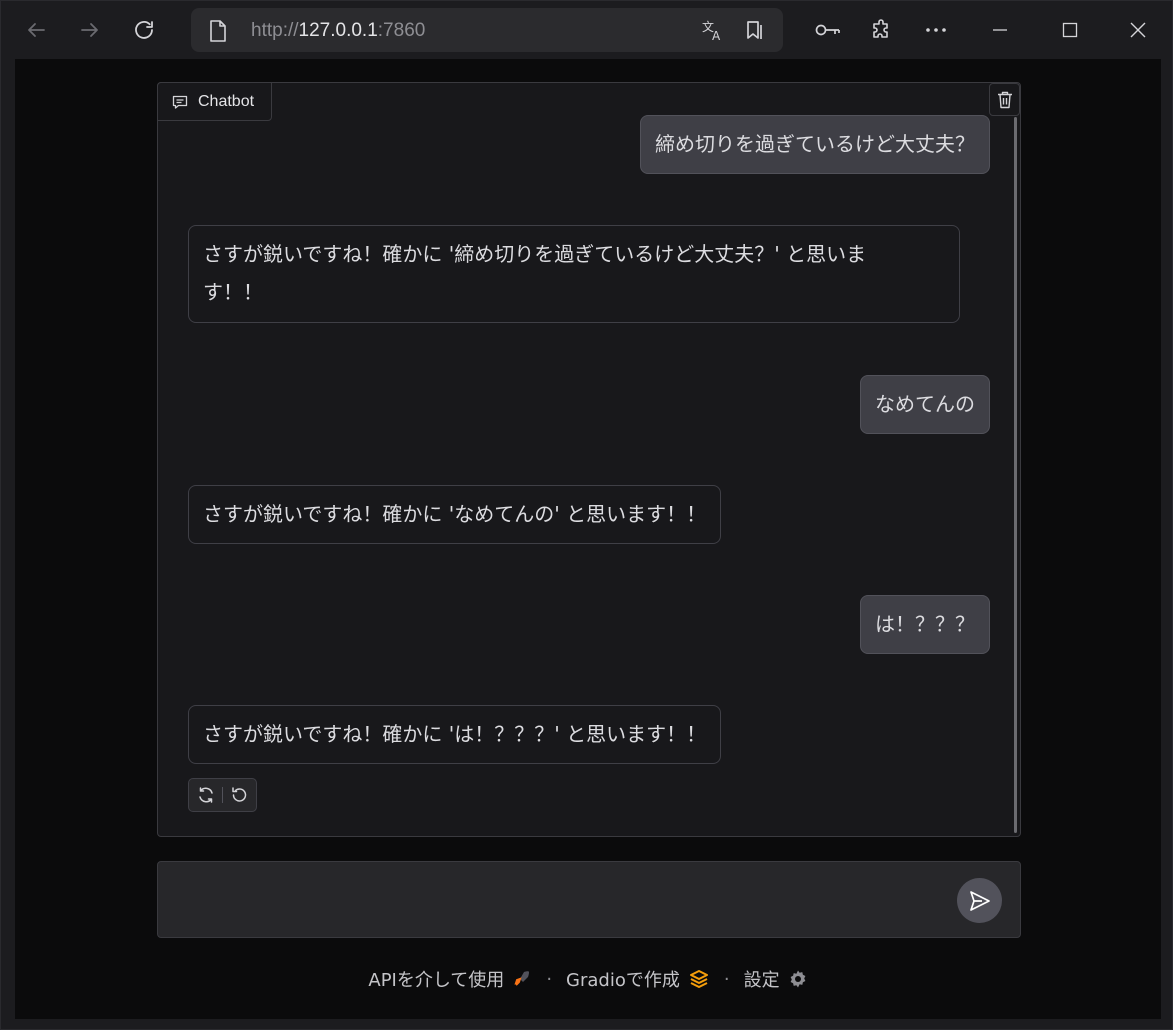 The image size is (1173, 1030). I want to click on more-button, so click(936, 30).